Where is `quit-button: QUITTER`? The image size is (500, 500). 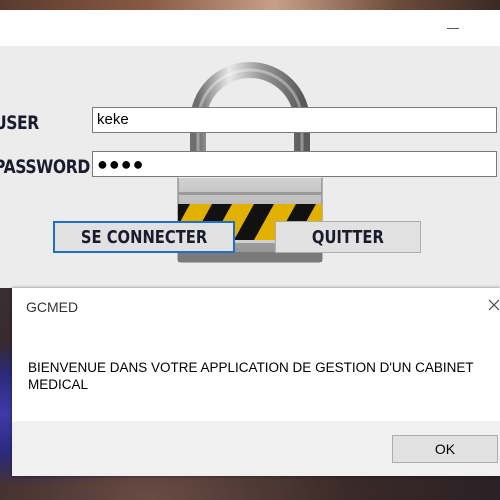 quit-button: QUITTER is located at coordinates (348, 237).